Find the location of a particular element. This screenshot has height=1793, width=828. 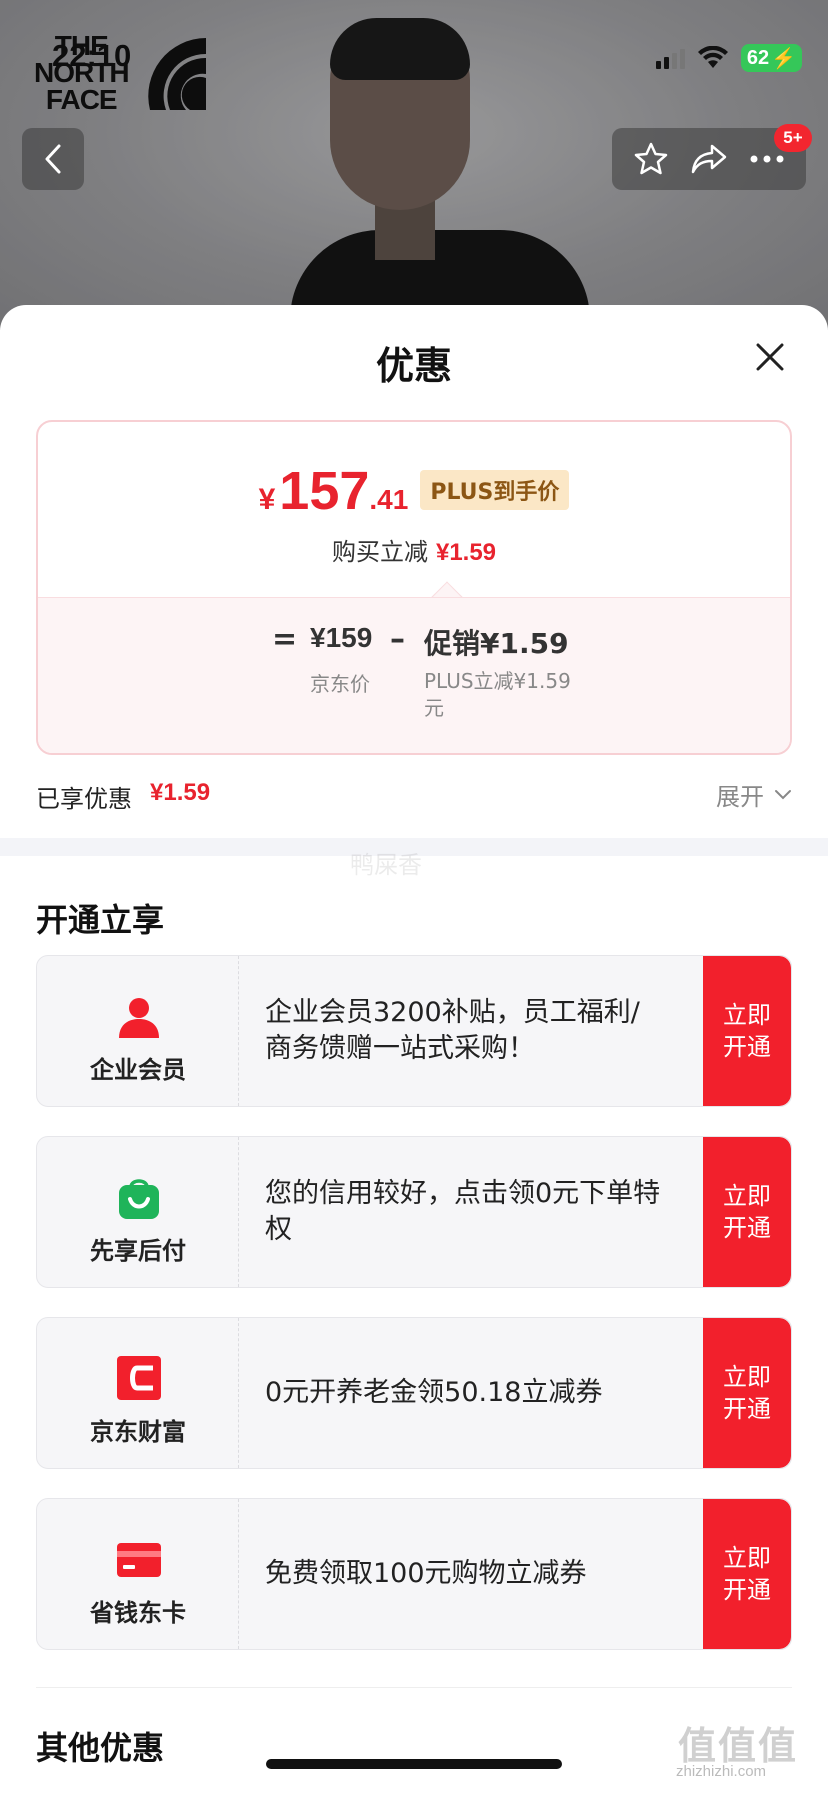

offer-description: 0元开养老金领50.18立减券 is located at coordinates (434, 1392).